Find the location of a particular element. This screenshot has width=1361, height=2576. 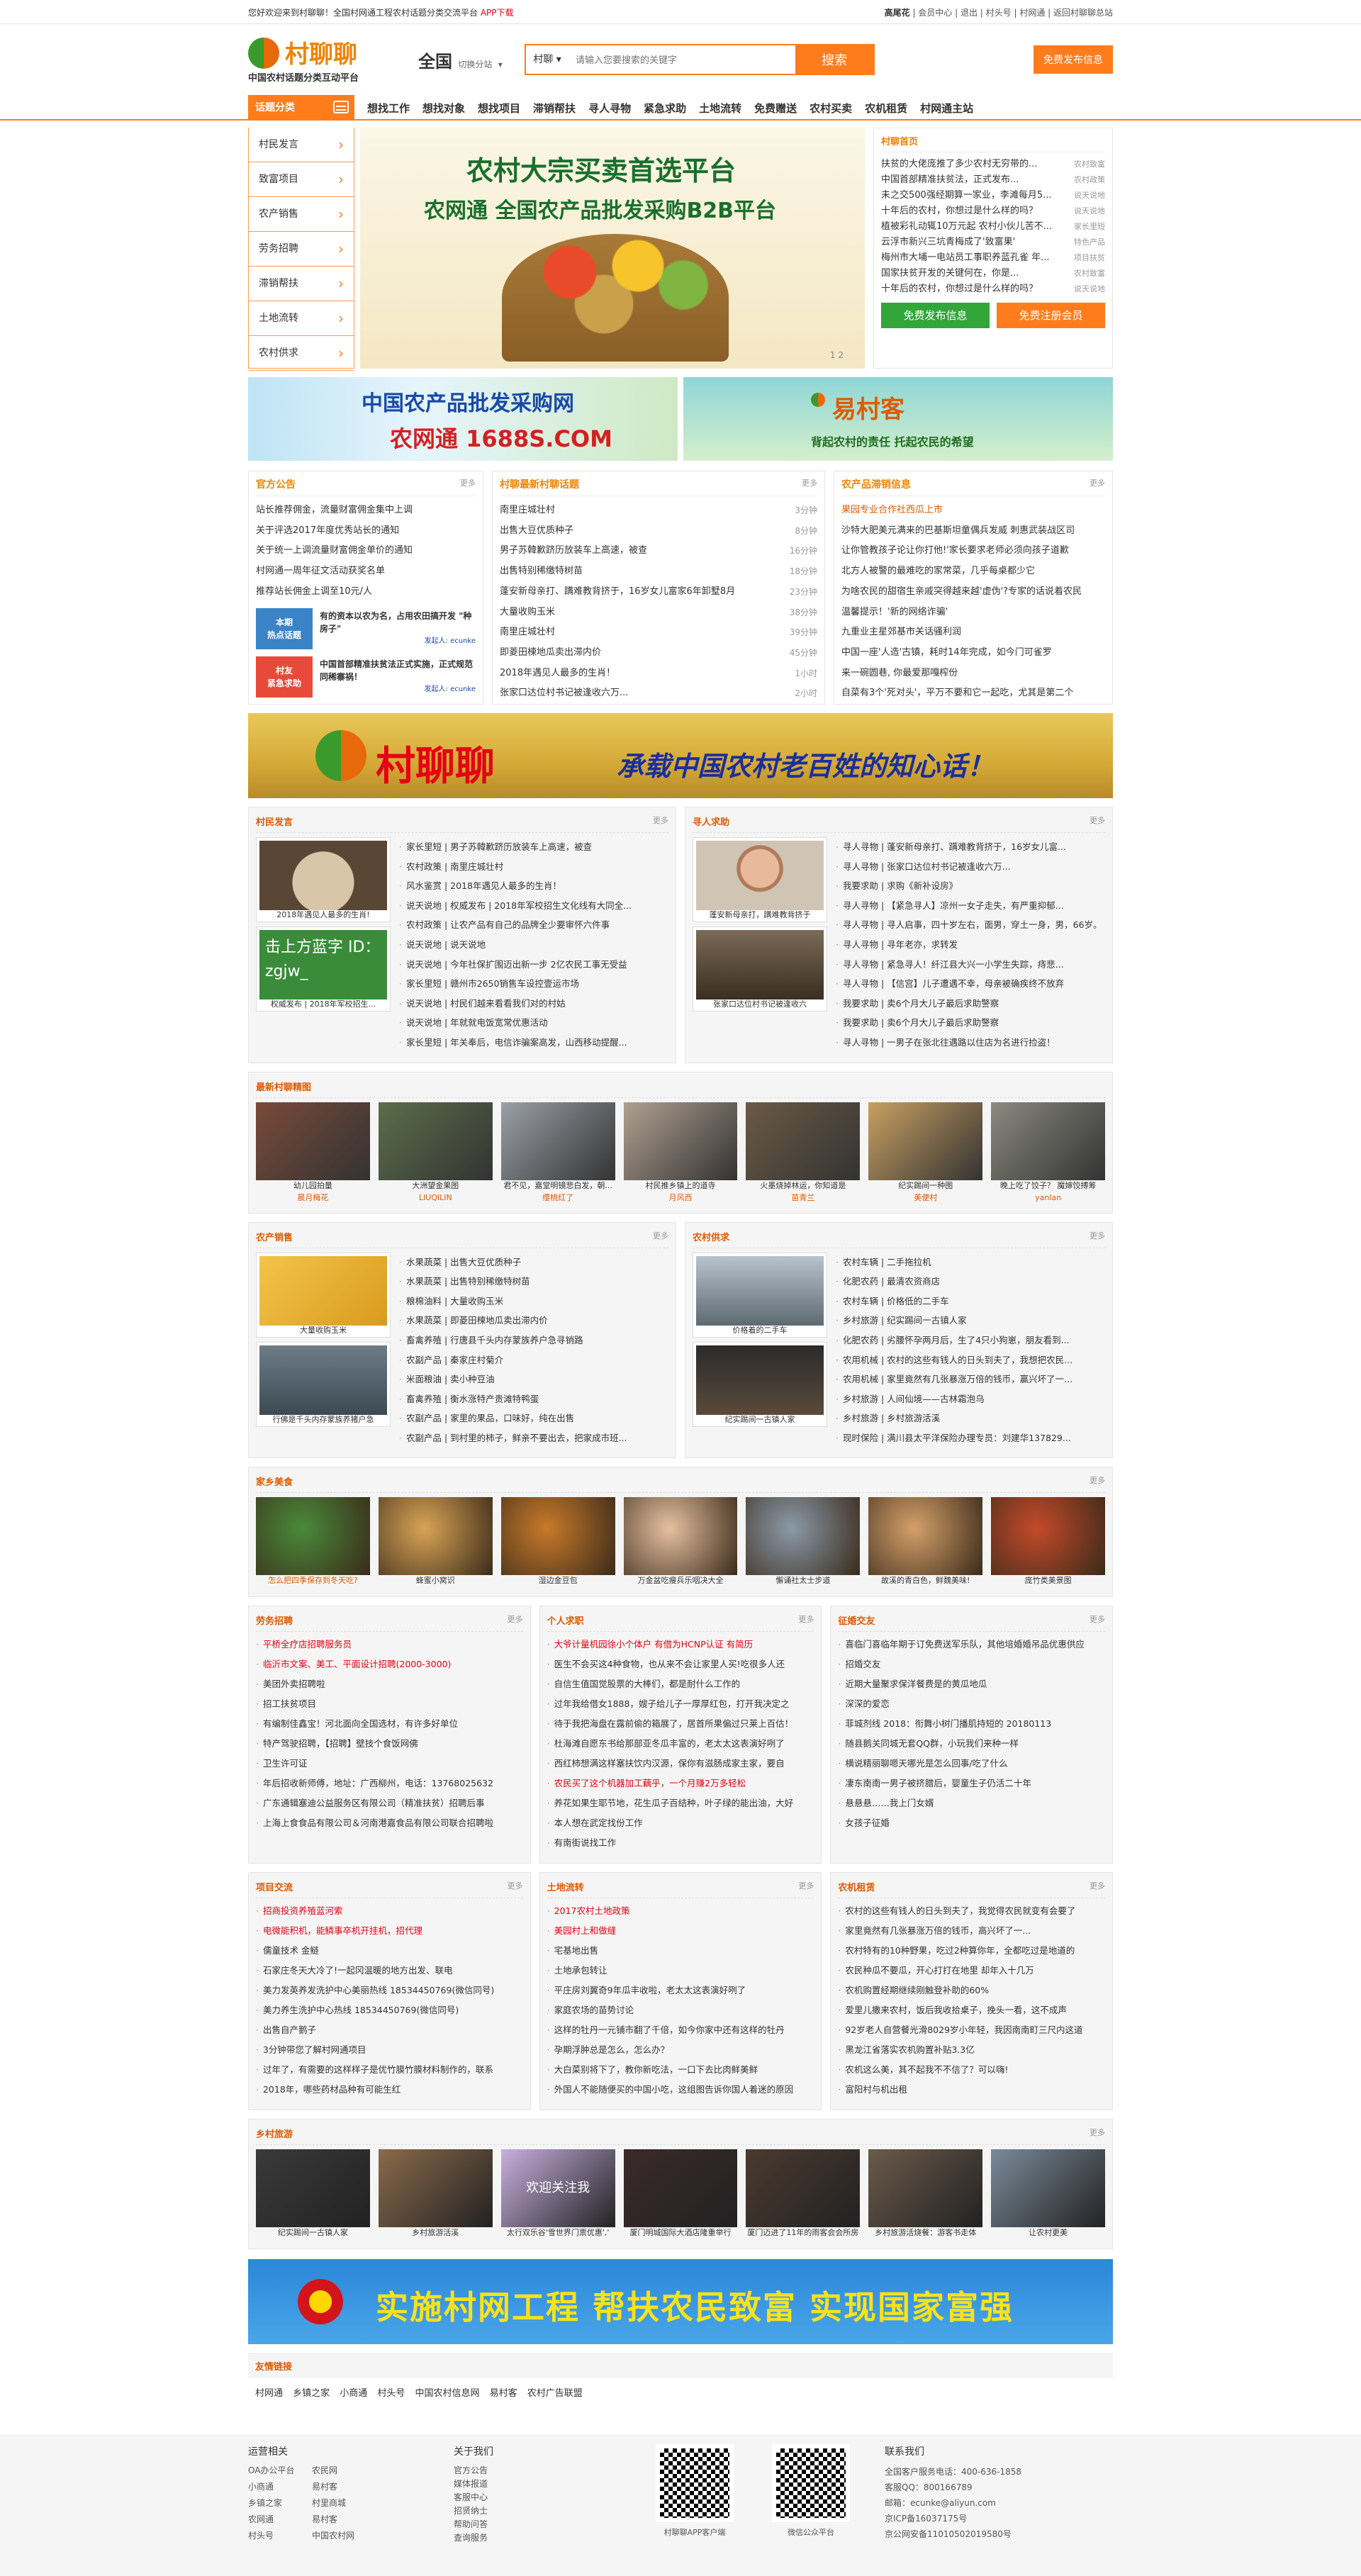

list-item: 家庭农场的苗势讨论 is located at coordinates (681, 2010).